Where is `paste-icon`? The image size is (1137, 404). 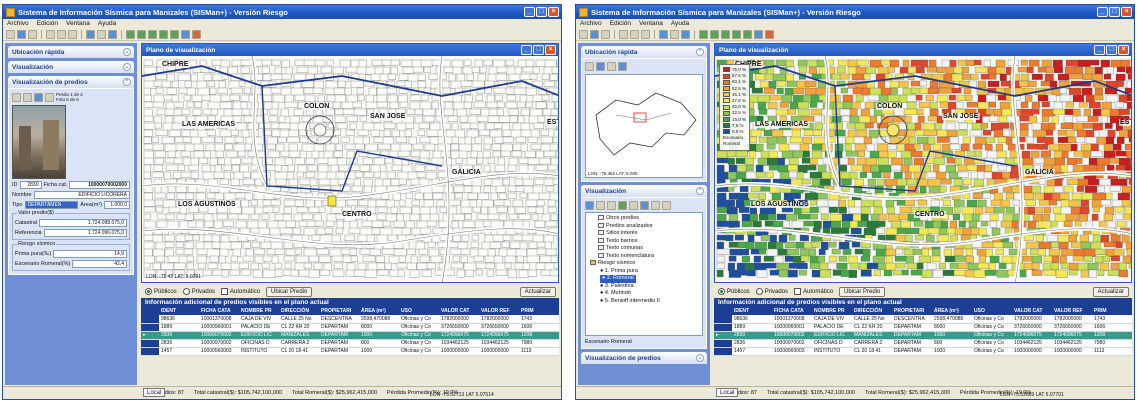
paste-icon is located at coordinates (645, 34).